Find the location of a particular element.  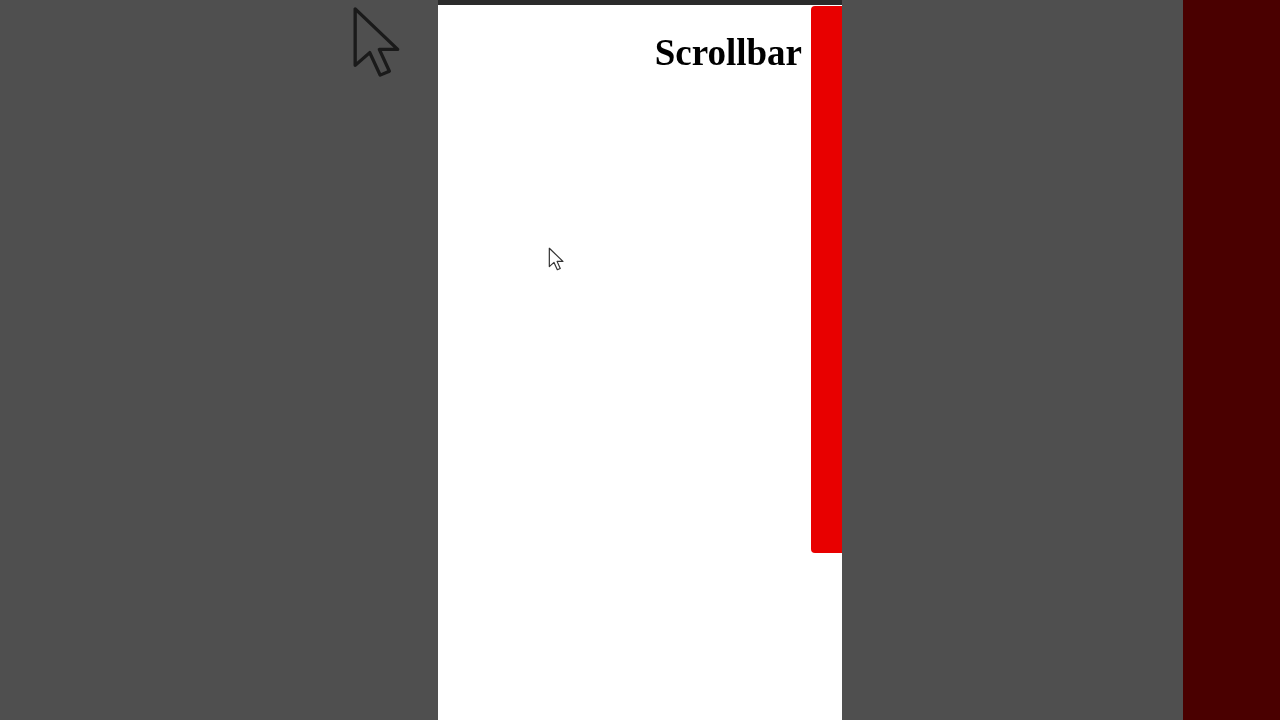

page-heading: Scrollbar is located at coordinates (728, 53).